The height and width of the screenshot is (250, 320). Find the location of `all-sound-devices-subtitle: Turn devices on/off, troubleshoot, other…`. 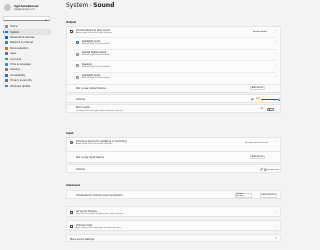

all-sound-devices-subtitle: Turn devices on/off, troubleshoot, other… is located at coordinates (100, 213).